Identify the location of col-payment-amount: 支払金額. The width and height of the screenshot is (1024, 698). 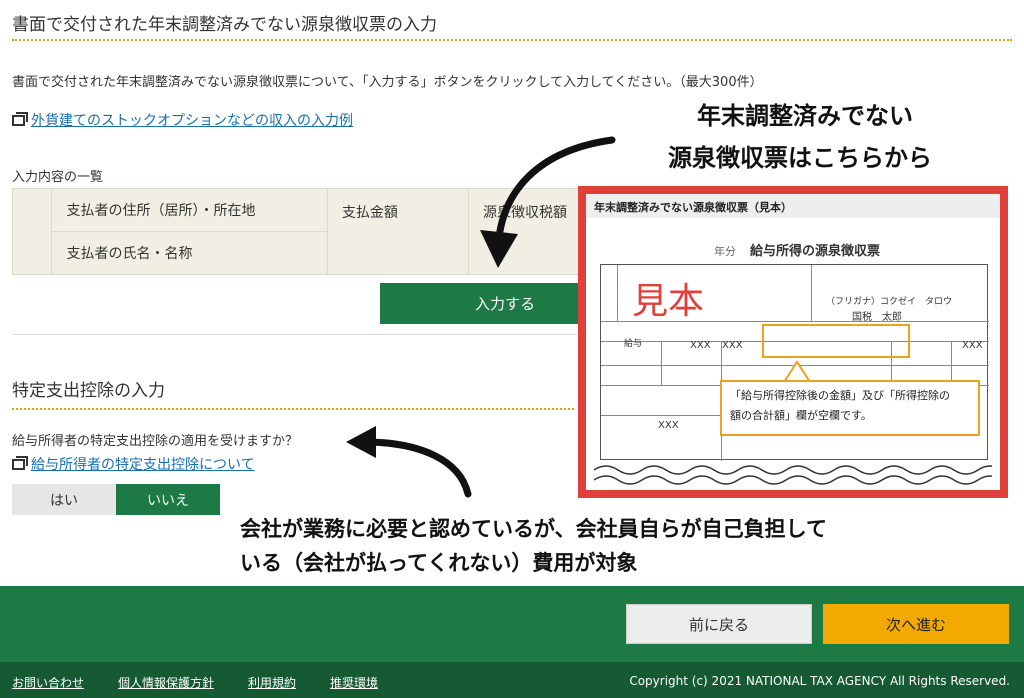
(398, 231).